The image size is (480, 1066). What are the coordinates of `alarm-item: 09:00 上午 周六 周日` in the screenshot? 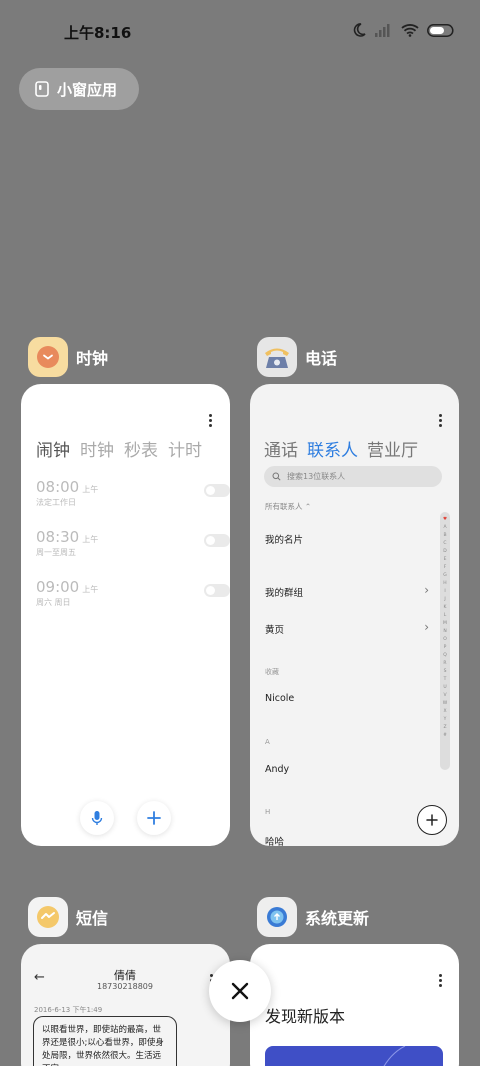 It's located at (133, 598).